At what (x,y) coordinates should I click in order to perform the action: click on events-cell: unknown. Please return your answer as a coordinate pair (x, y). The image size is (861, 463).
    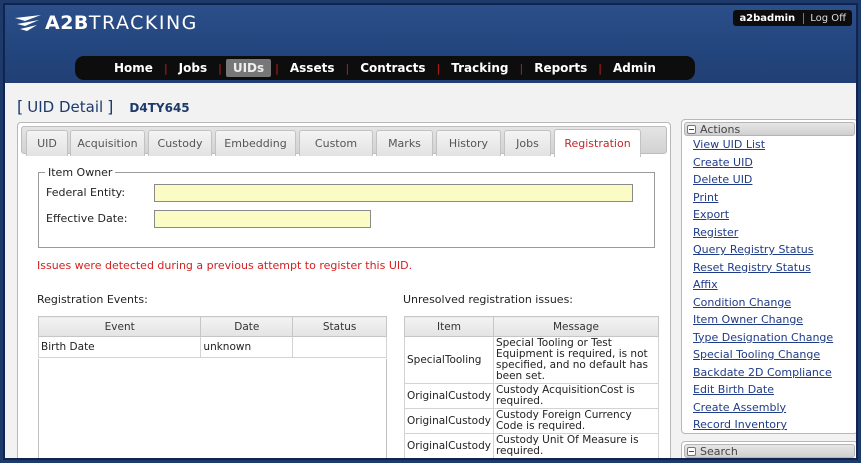
    Looking at the image, I should click on (247, 347).